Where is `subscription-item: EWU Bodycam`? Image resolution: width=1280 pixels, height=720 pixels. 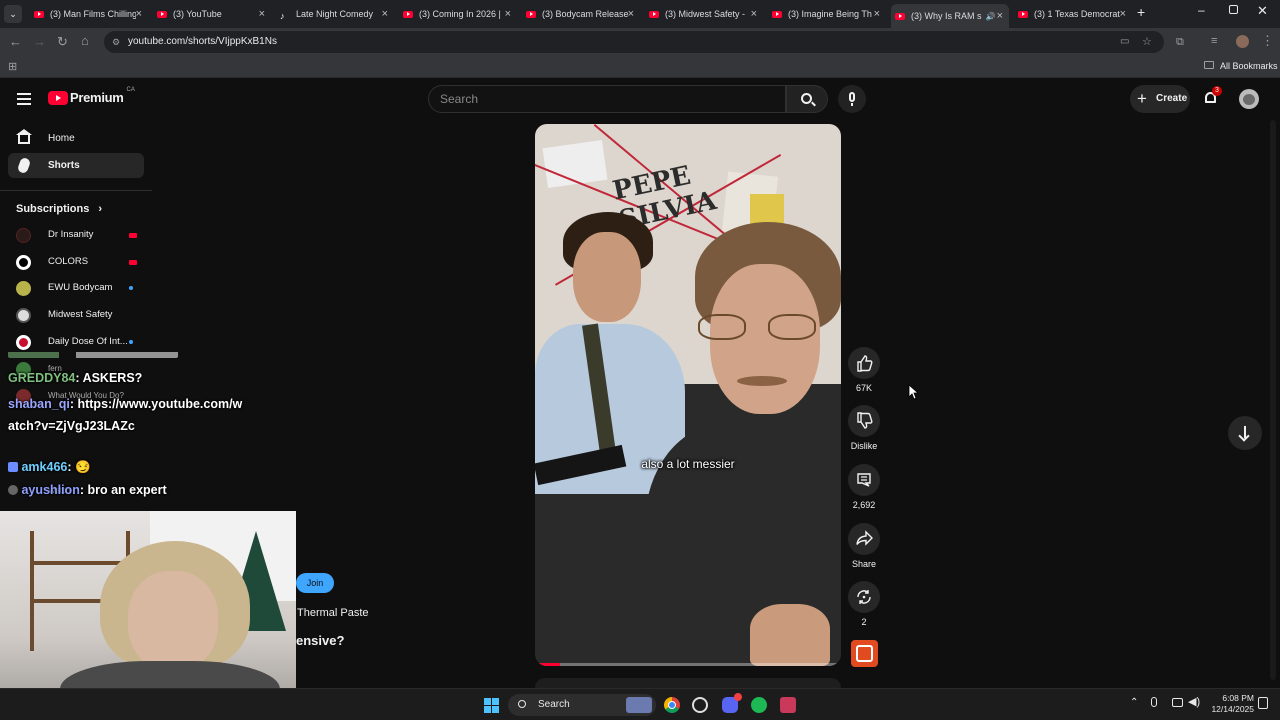 subscription-item: EWU Bodycam is located at coordinates (81, 288).